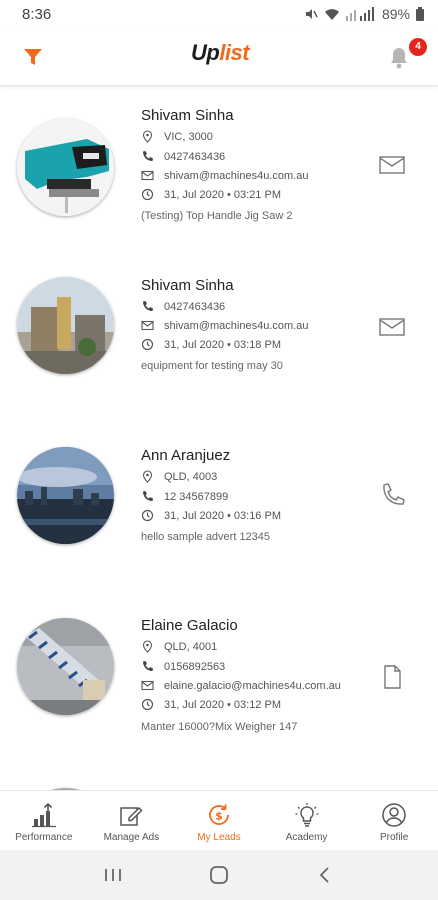 Image resolution: width=438 pixels, height=900 pixels. What do you see at coordinates (131, 837) in the screenshot?
I see `nav-label: Manage Ads` at bounding box center [131, 837].